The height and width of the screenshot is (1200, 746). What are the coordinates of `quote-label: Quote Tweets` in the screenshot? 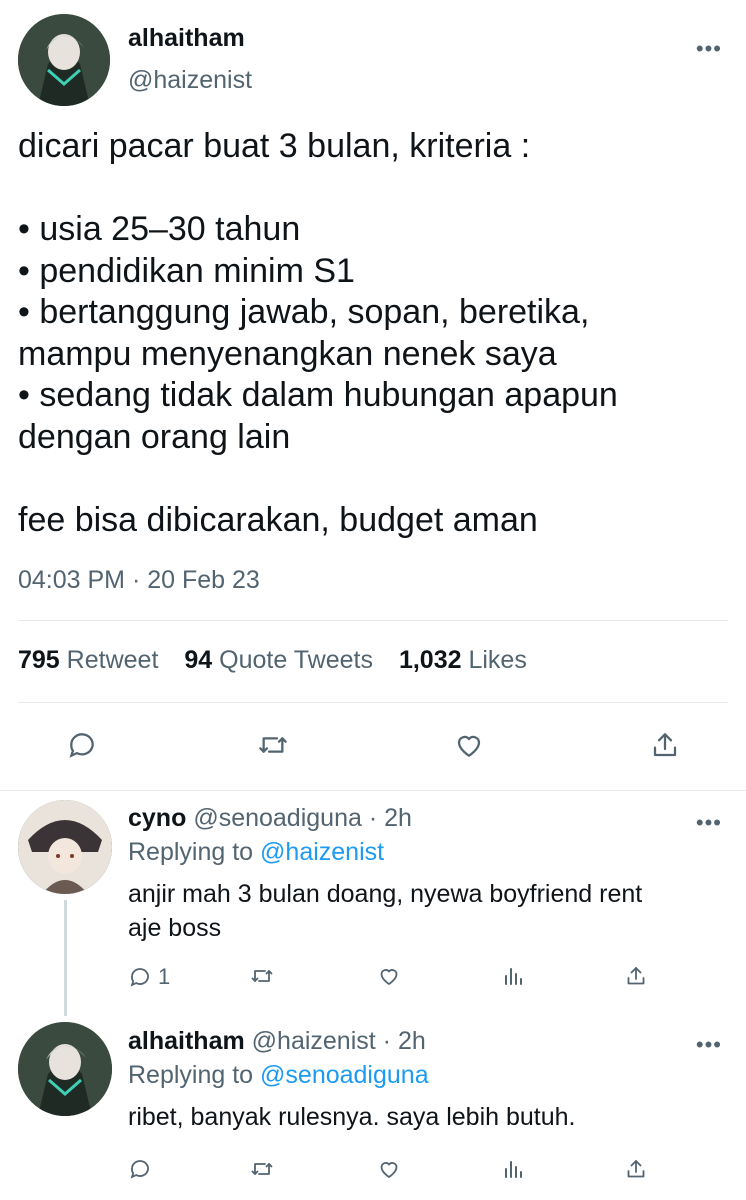 It's located at (296, 660).